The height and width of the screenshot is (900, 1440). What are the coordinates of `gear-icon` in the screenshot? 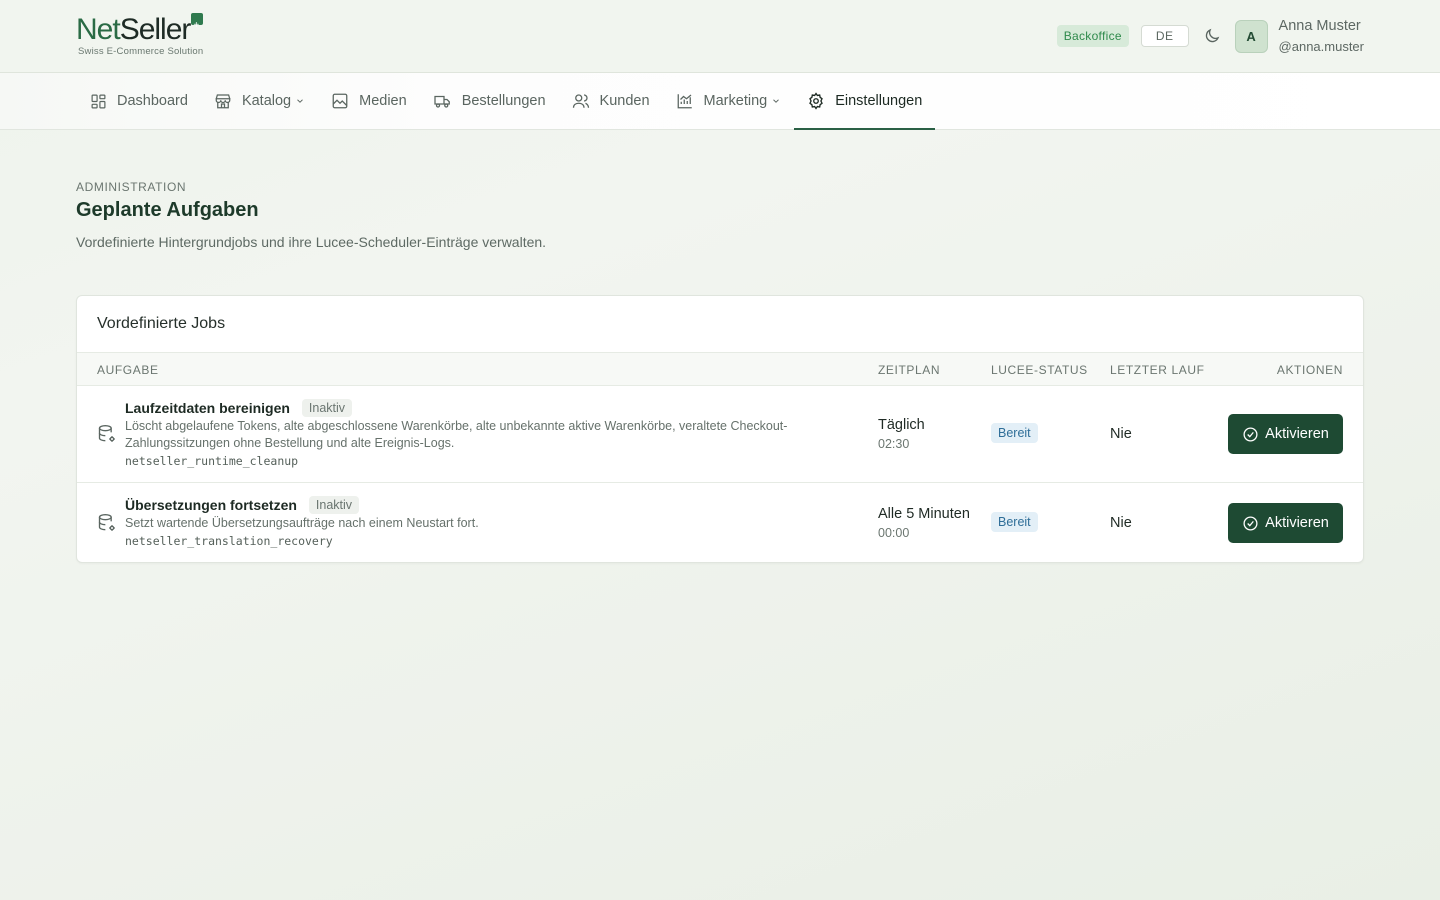 It's located at (816, 101).